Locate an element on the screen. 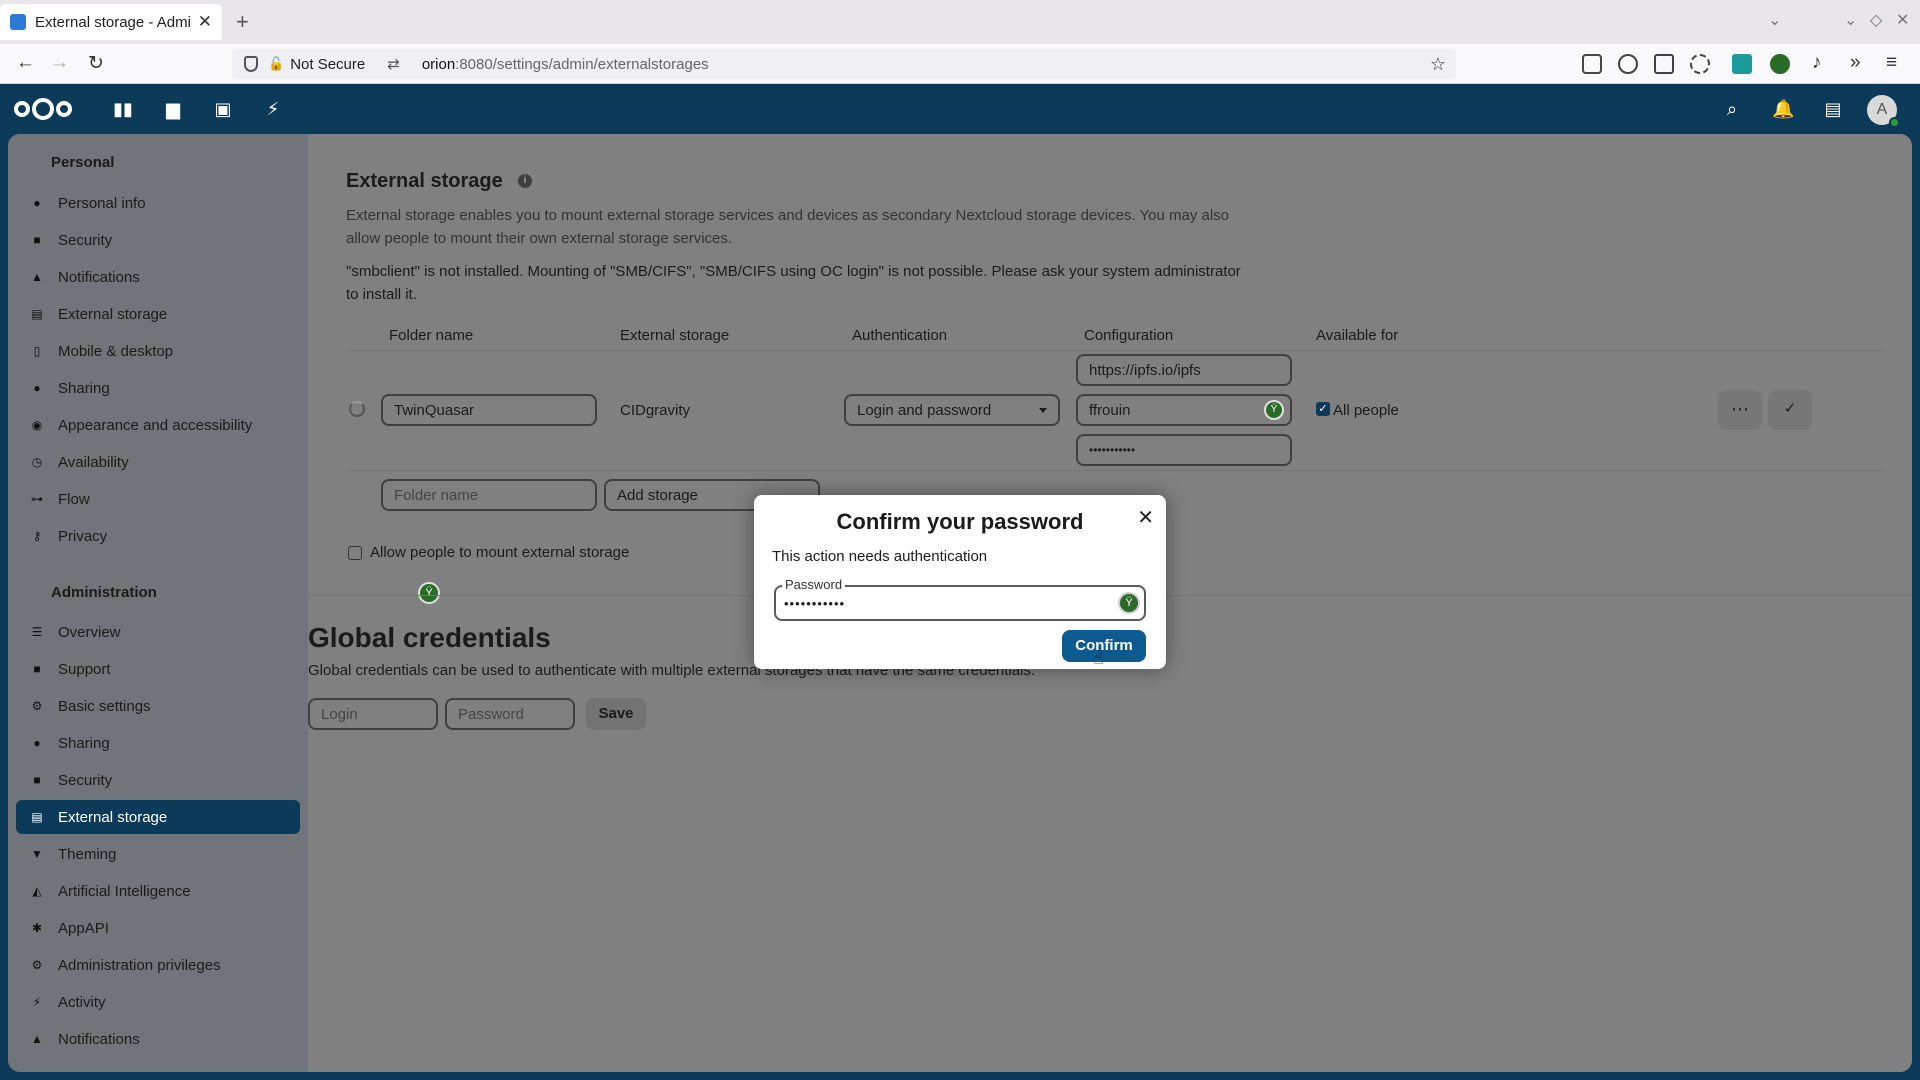 The height and width of the screenshot is (1080, 1920). sidebar-item-ai: ◭ Artificial Intelligence is located at coordinates (158, 891).